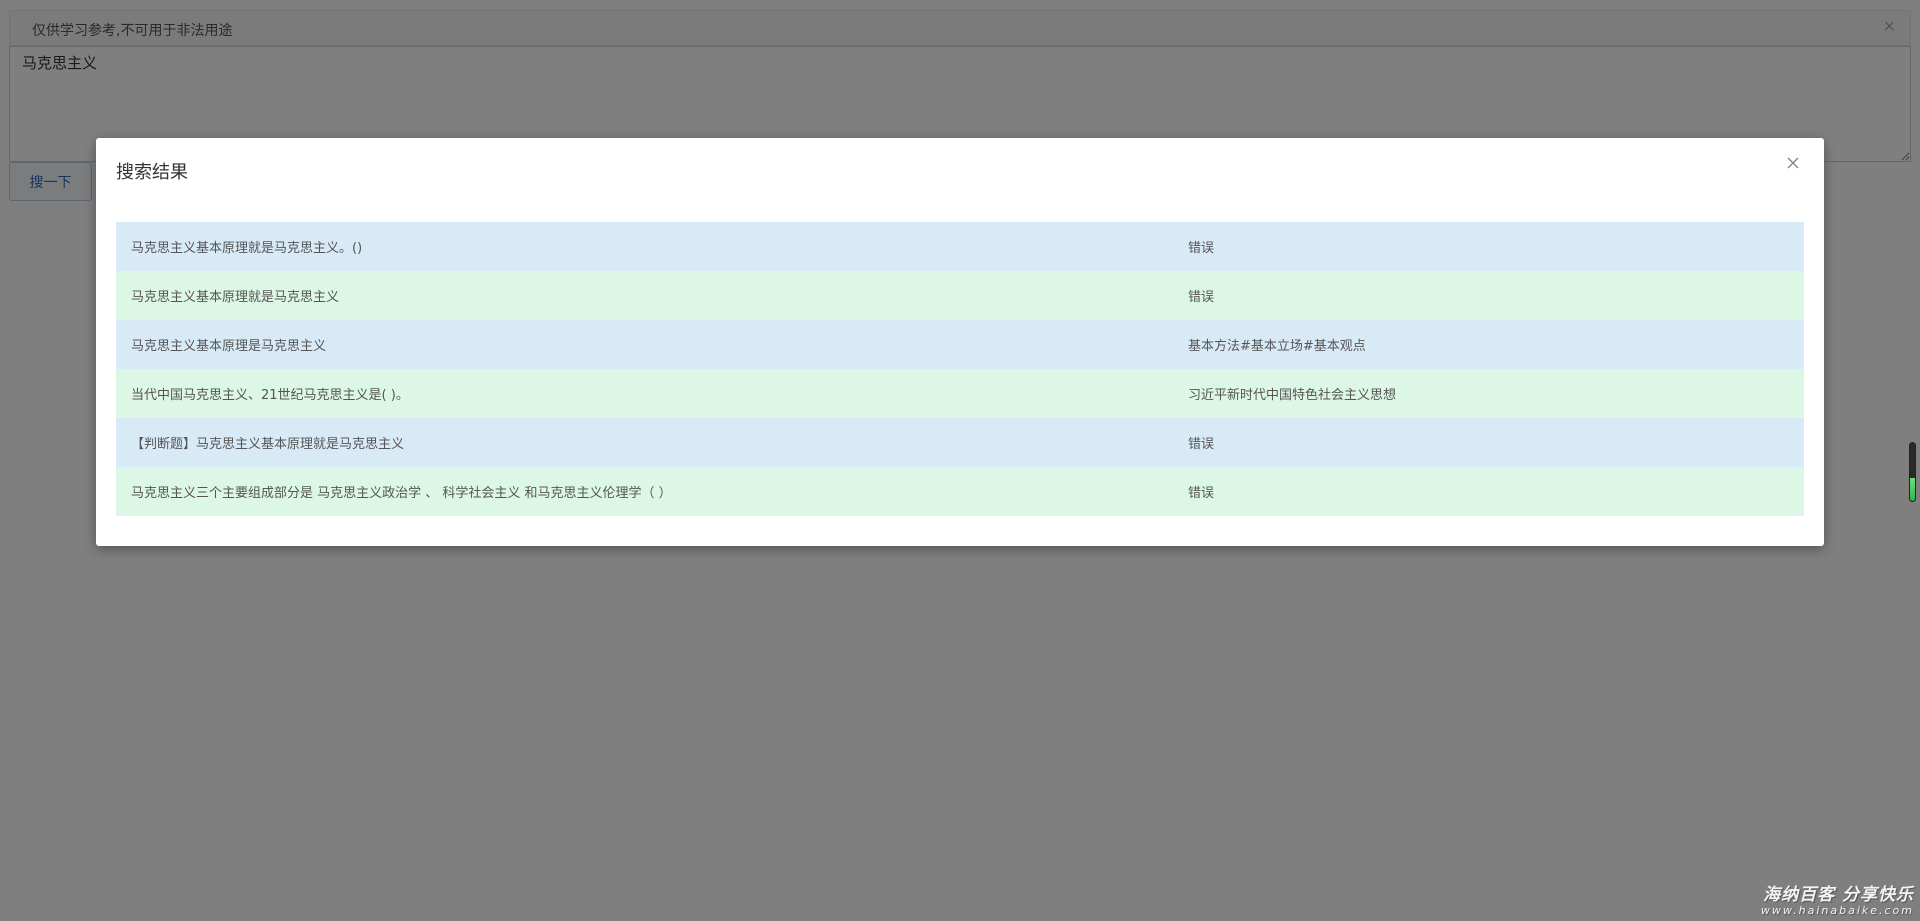 The width and height of the screenshot is (1920, 921). I want to click on result-question: 马克思主义基本原理是马克思主义, so click(644, 344).